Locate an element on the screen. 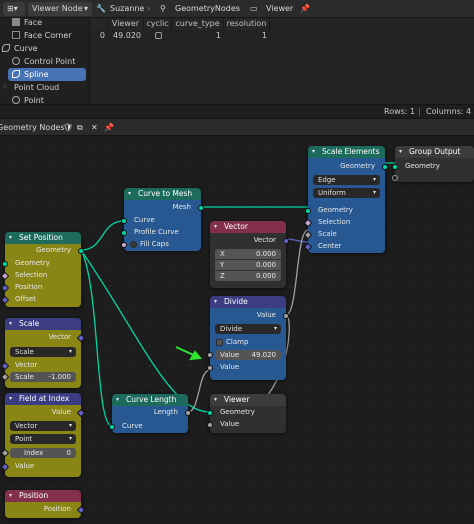 Image resolution: width=474 pixels, height=524 pixels. vector-math-operation-dropdown: Scale ▾ is located at coordinates (43, 352).